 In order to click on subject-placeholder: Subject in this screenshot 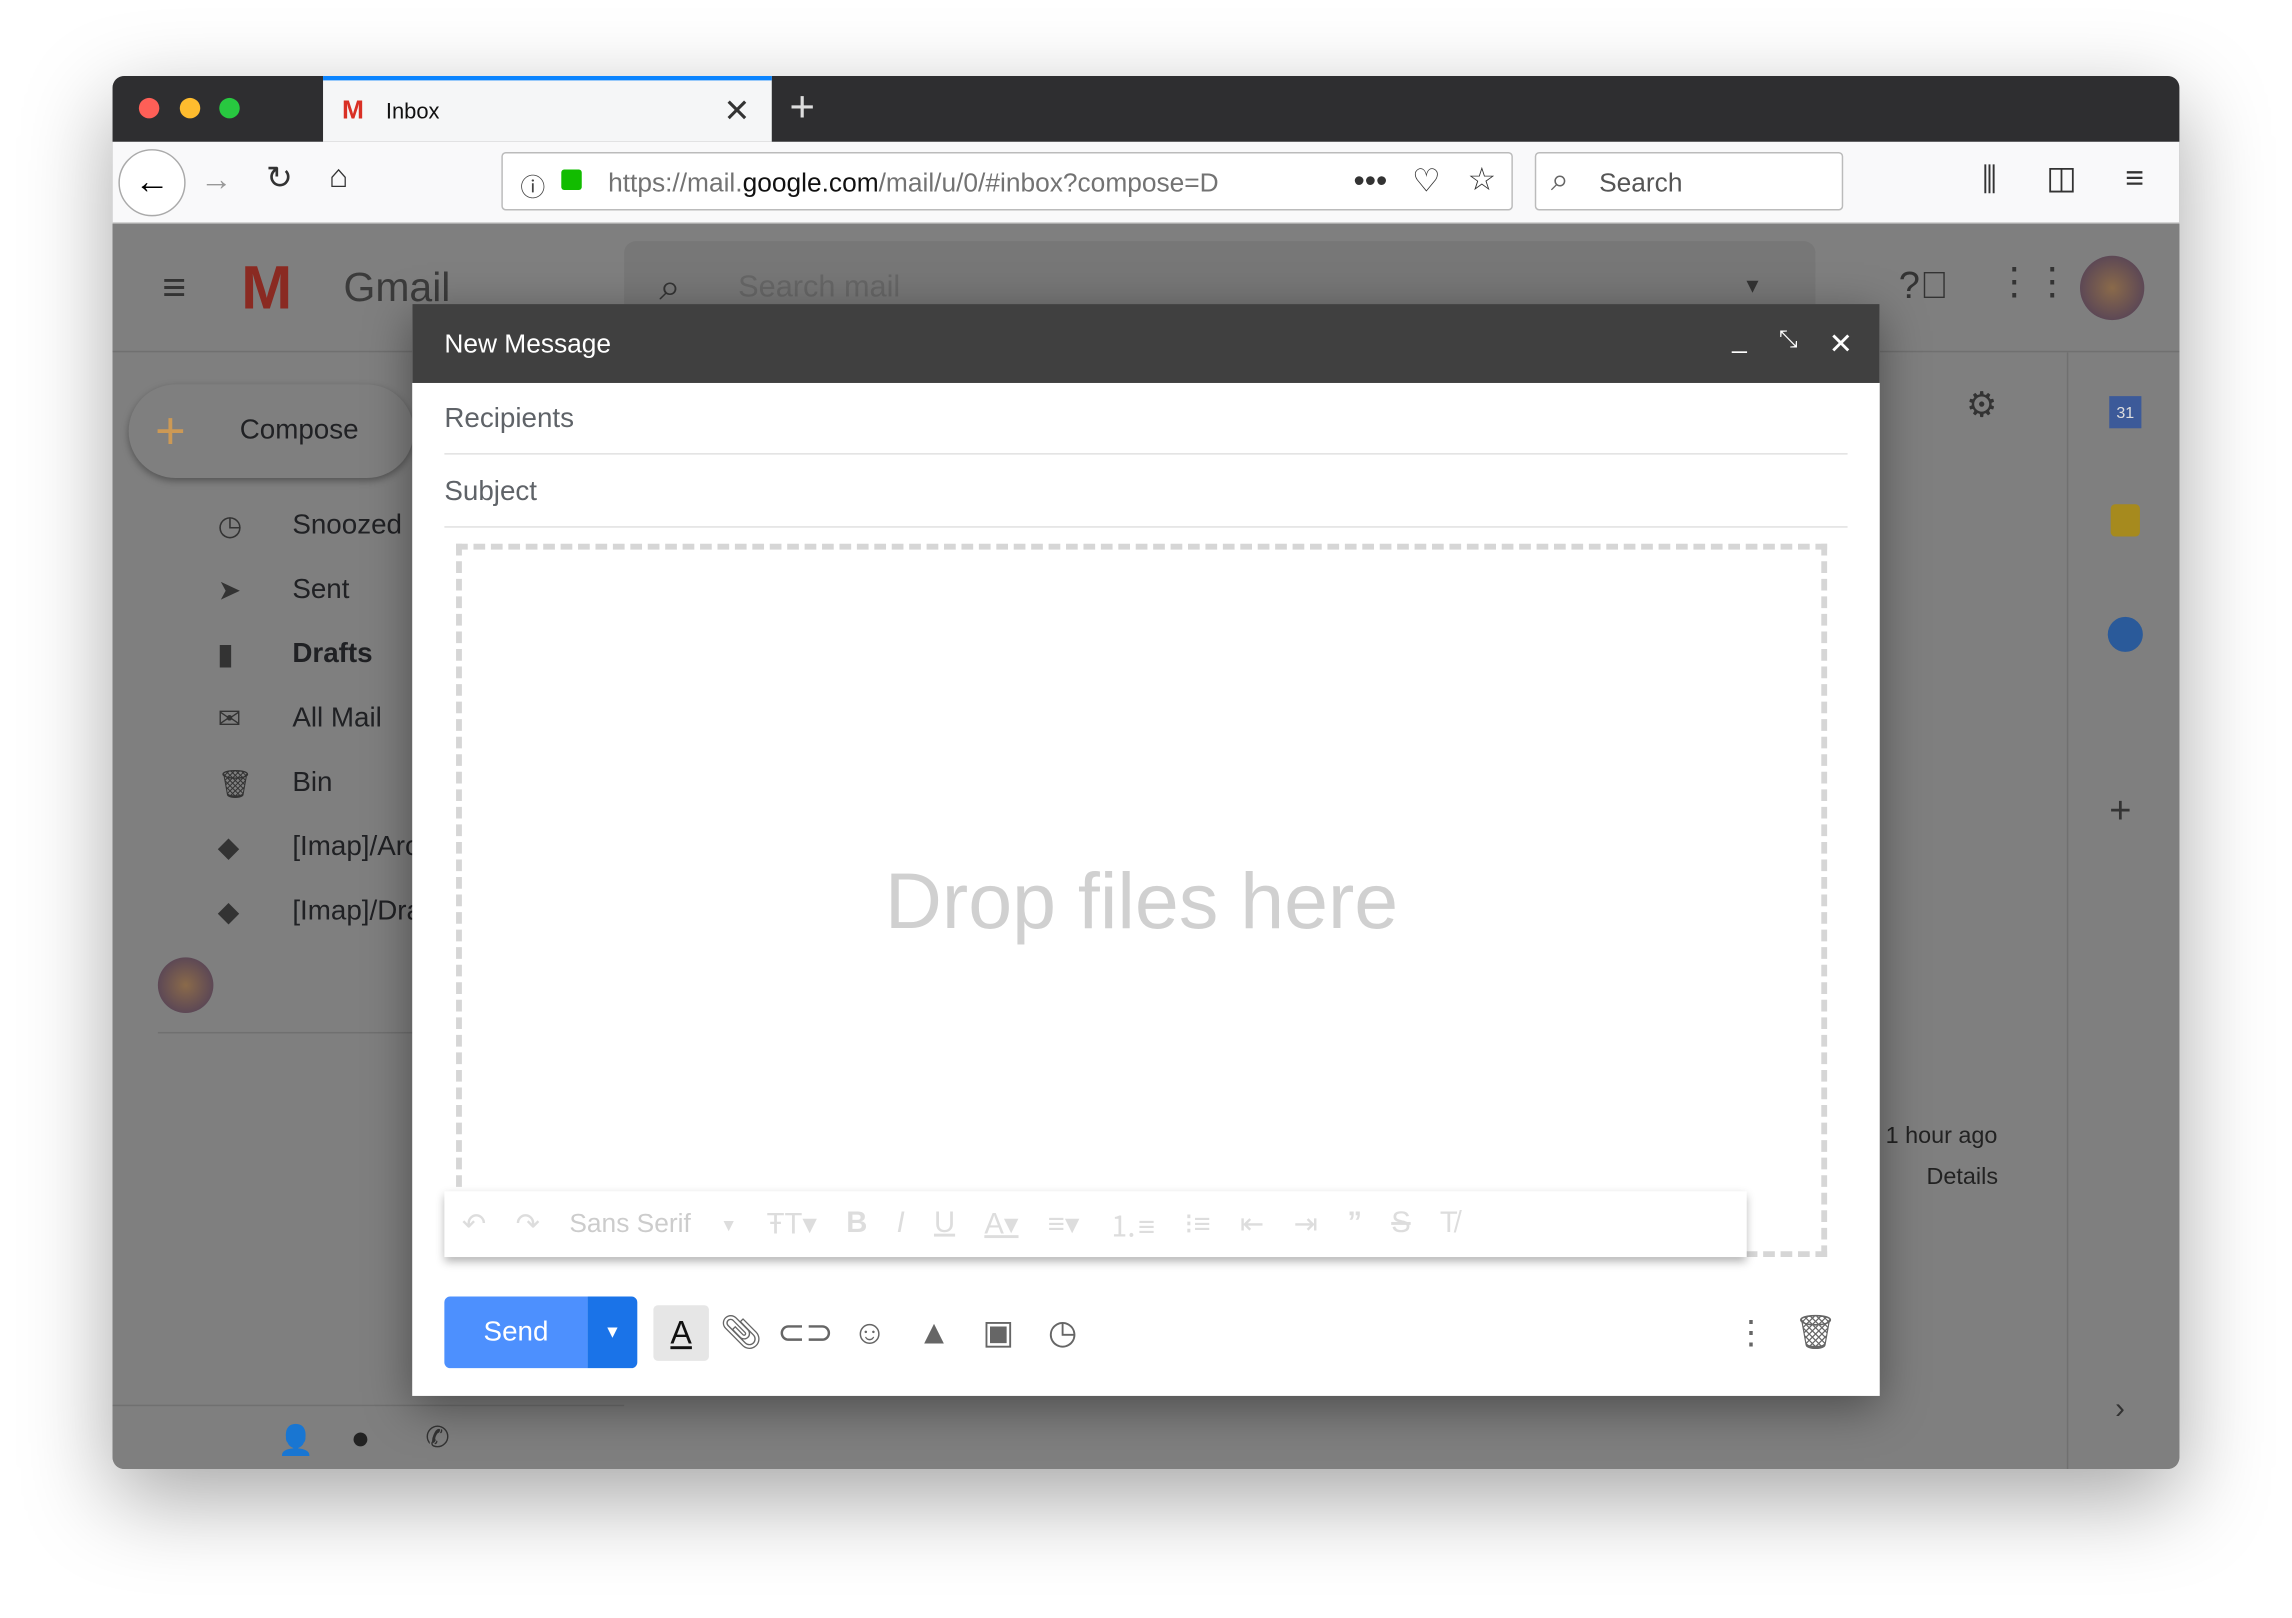, I will do `click(490, 492)`.